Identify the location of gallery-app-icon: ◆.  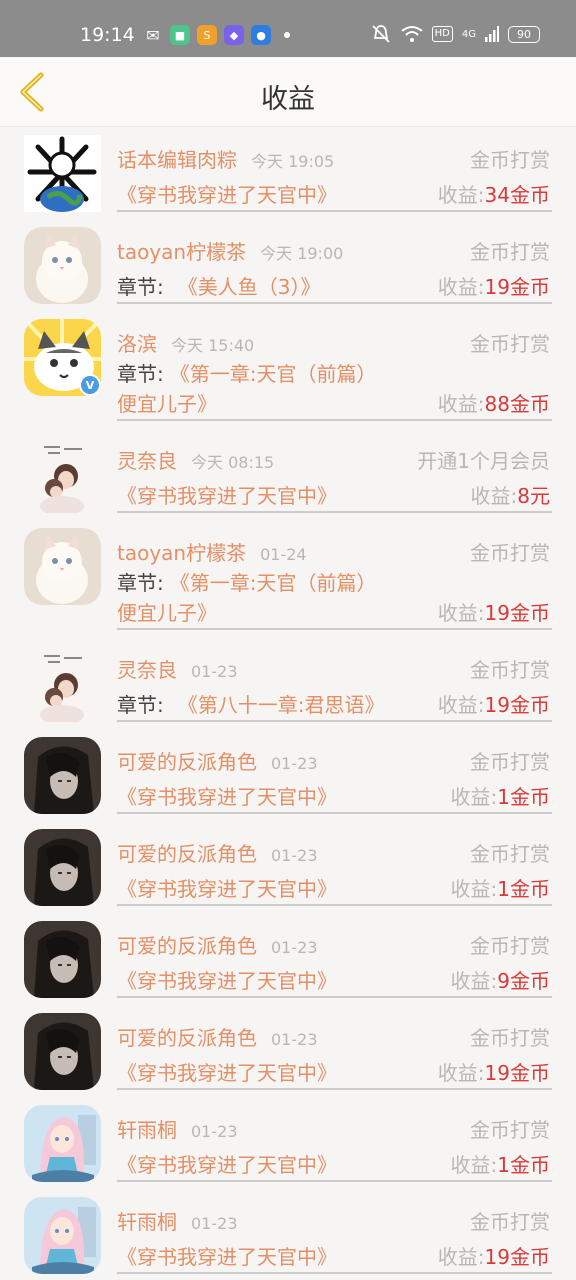
(234, 35).